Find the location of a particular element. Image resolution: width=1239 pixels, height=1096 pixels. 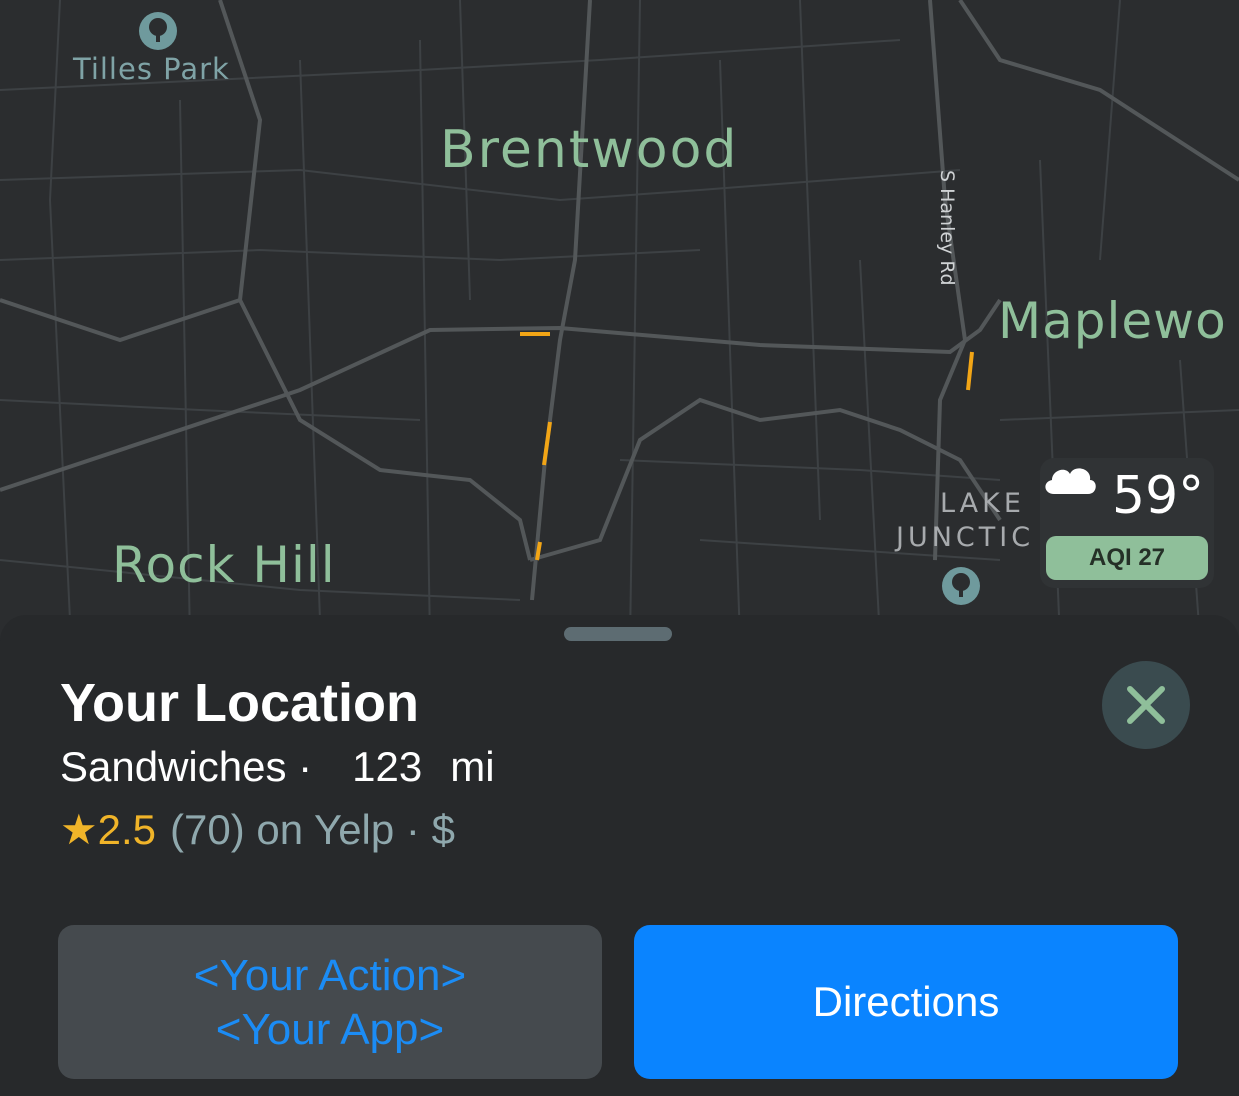

close-button is located at coordinates (1146, 705).